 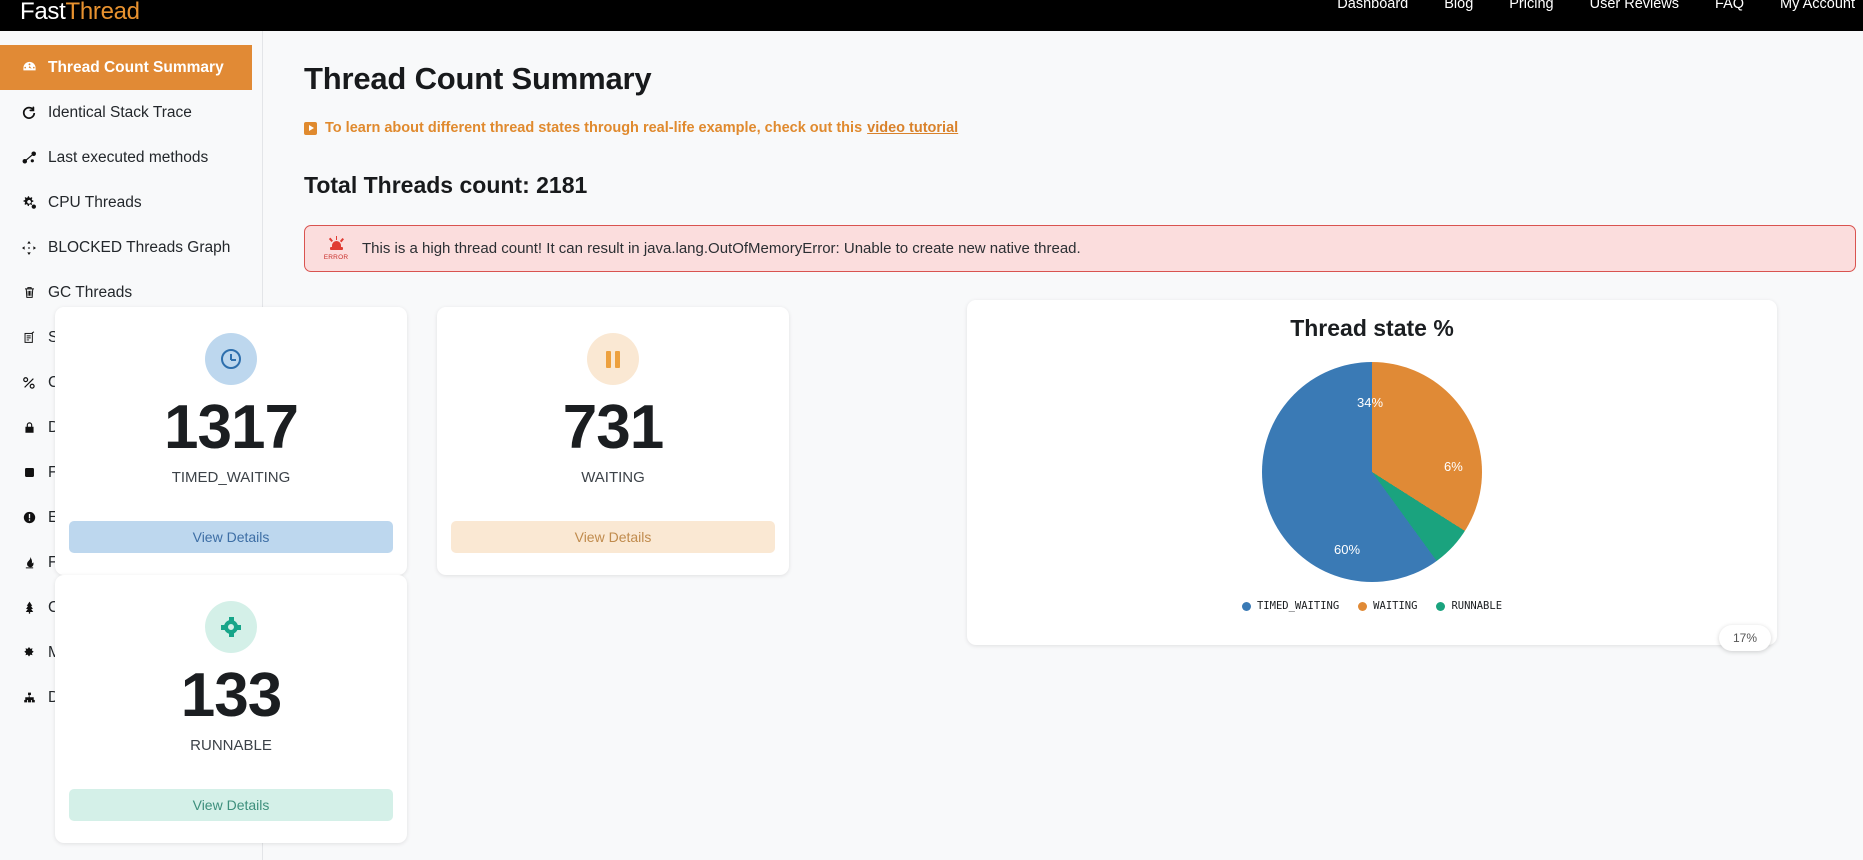 What do you see at coordinates (613, 478) in the screenshot?
I see `card-label: WAITING` at bounding box center [613, 478].